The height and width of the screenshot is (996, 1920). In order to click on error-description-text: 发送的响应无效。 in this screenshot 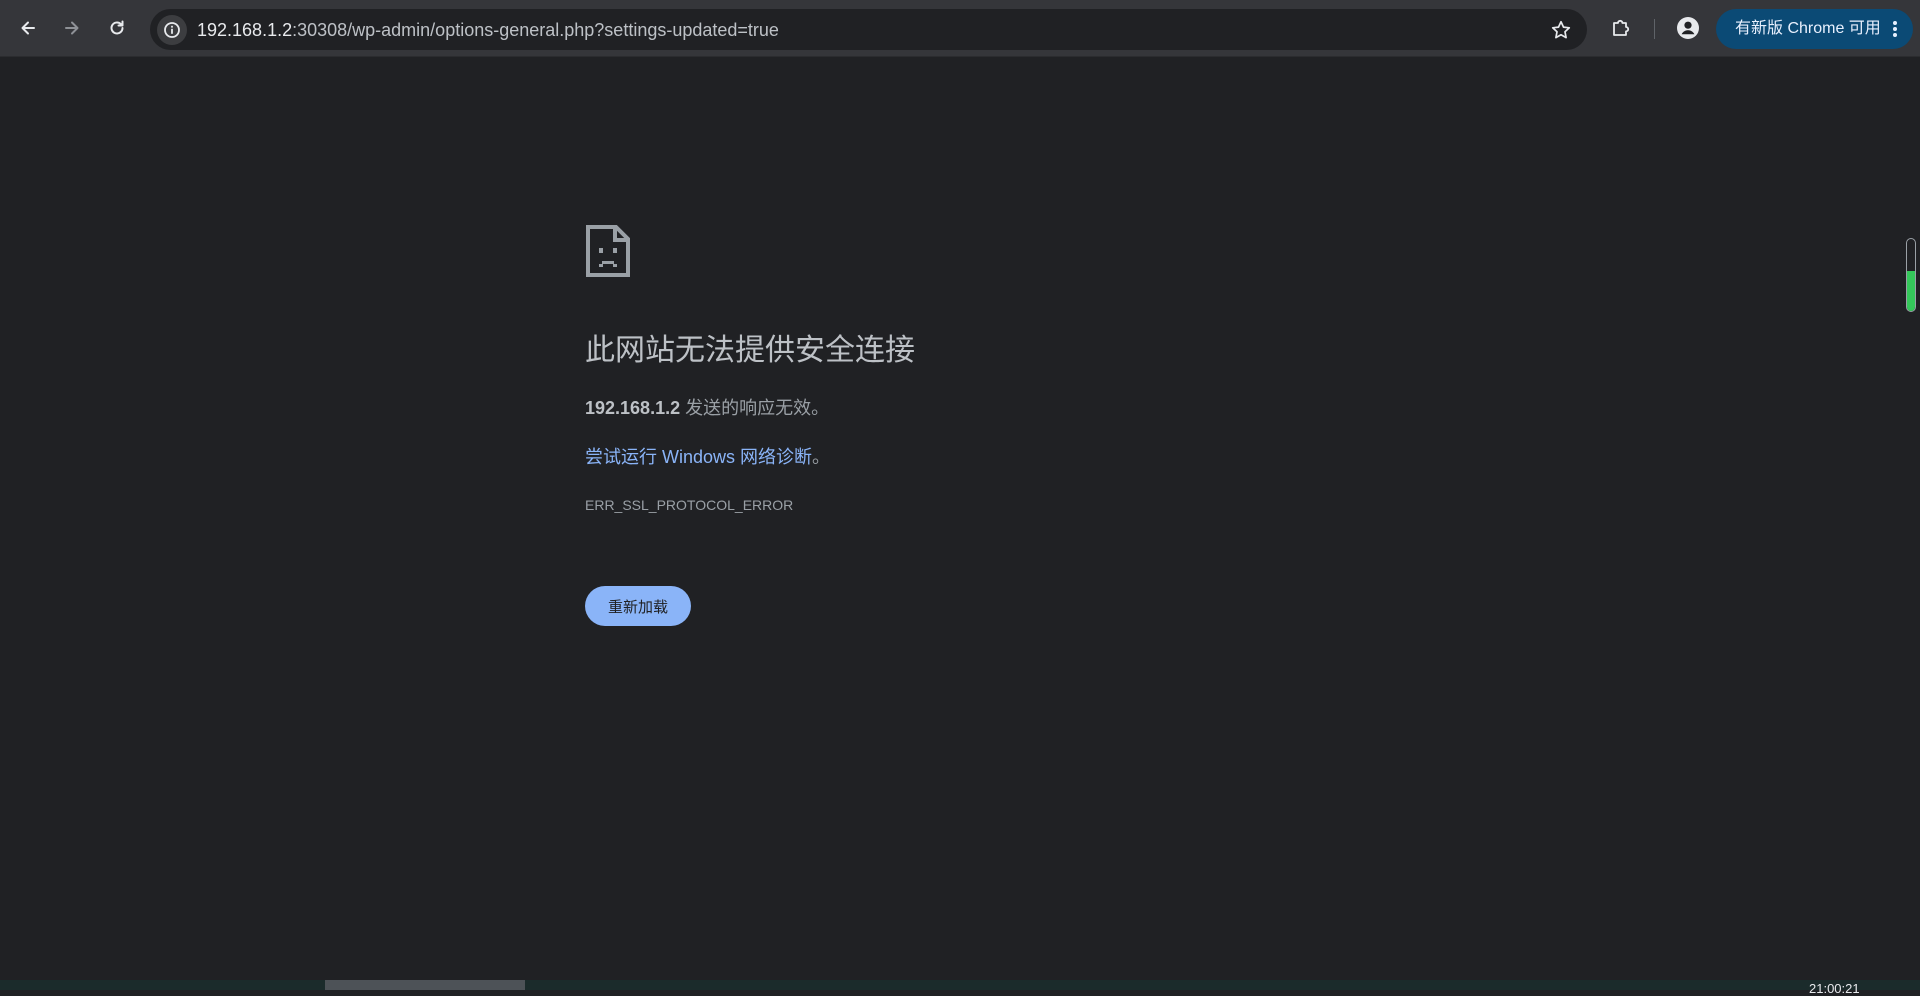, I will do `click(755, 408)`.